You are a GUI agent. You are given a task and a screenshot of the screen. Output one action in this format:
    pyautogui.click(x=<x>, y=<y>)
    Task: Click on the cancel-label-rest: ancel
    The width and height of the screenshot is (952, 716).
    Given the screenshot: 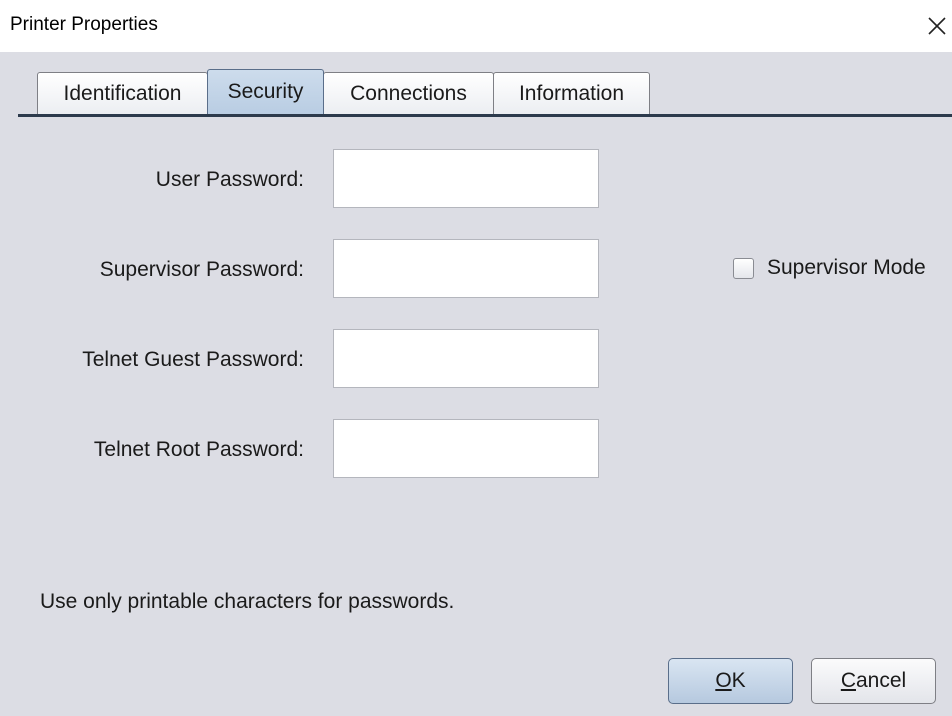 What is the action you would take?
    pyautogui.click(x=881, y=680)
    